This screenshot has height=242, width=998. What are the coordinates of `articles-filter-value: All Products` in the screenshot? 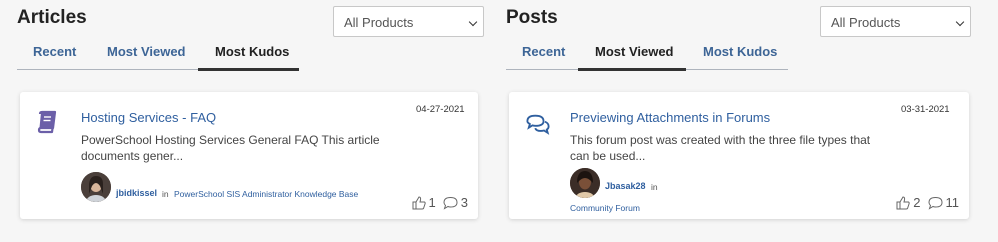 It's located at (379, 22).